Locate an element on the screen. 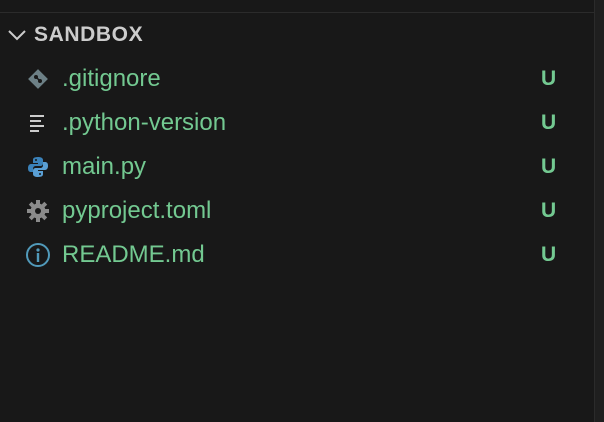 Image resolution: width=604 pixels, height=422 pixels. git-icon is located at coordinates (38, 79).